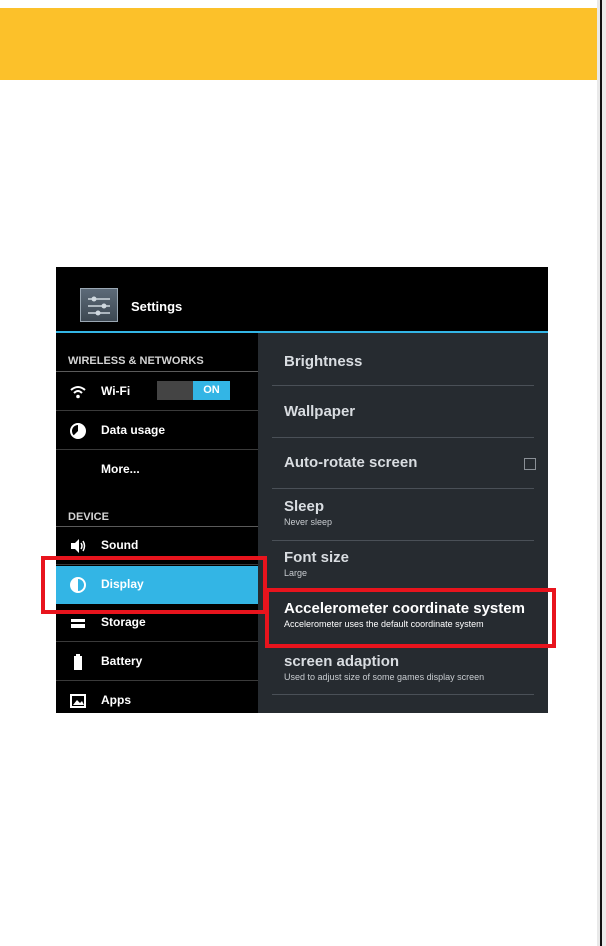 The height and width of the screenshot is (946, 606). I want to click on setting-sleep: Sleep Never sleep, so click(409, 512).